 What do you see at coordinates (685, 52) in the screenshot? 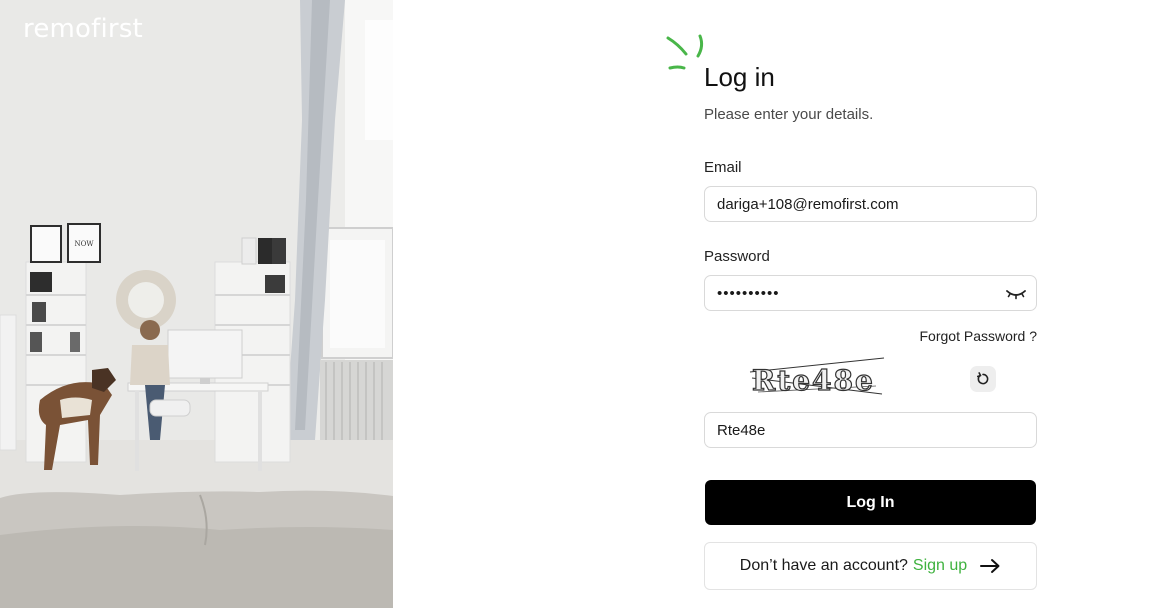
I see `spark-icon` at bounding box center [685, 52].